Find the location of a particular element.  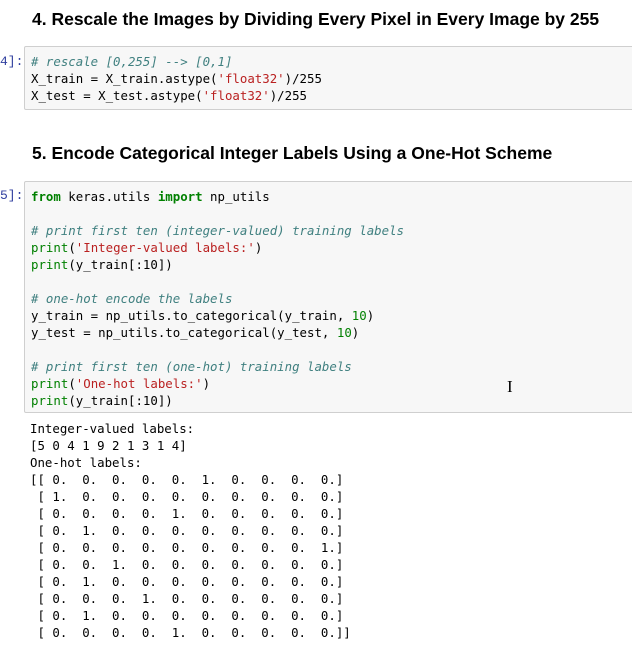

cell-prompt-5: 5]: is located at coordinates (12, 195).